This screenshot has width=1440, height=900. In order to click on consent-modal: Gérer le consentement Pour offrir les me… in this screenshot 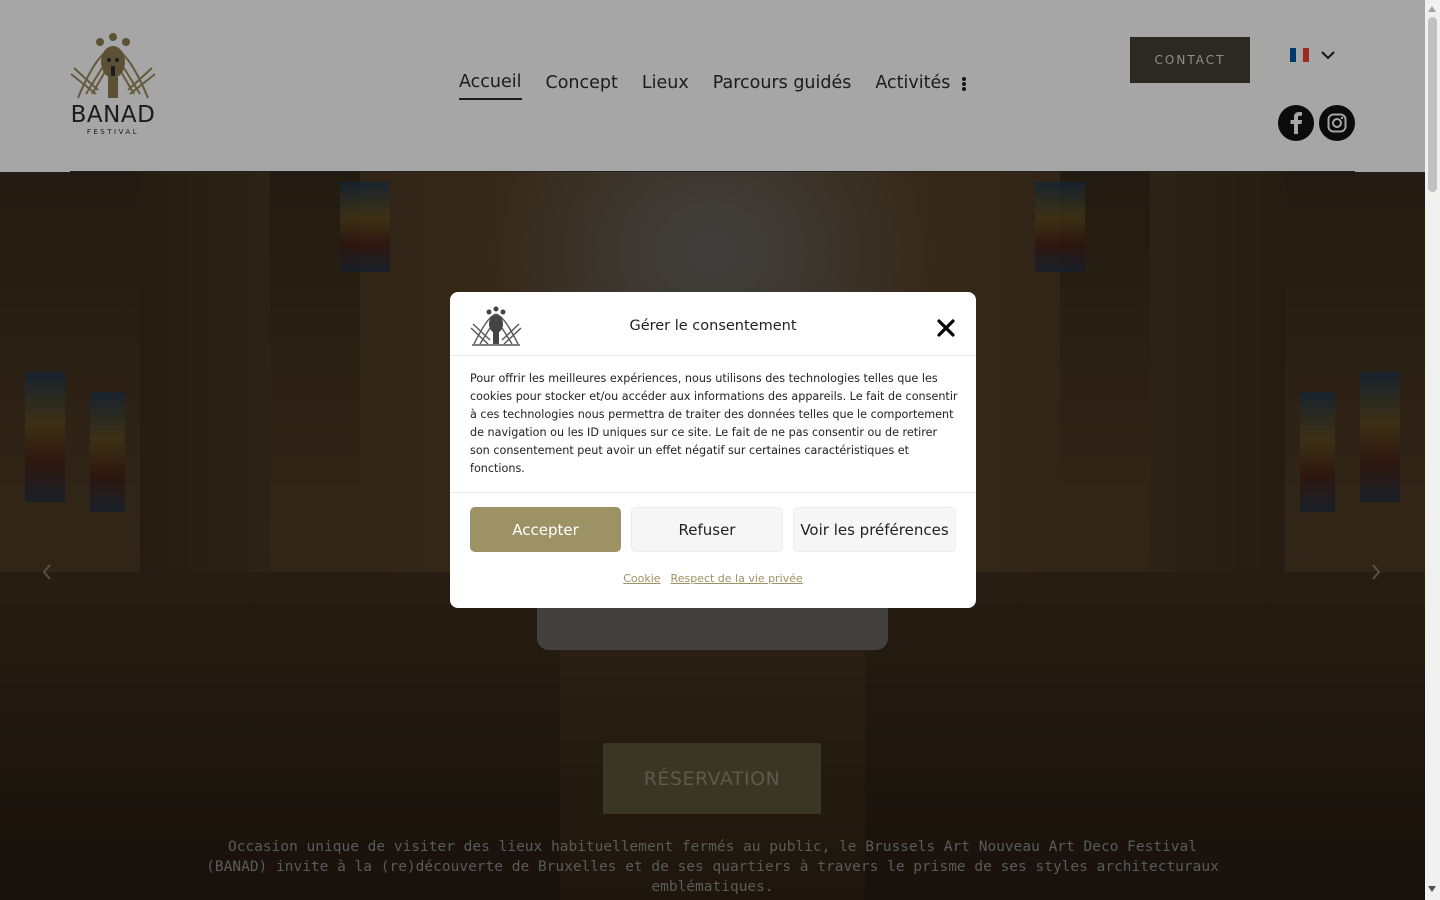, I will do `click(713, 450)`.